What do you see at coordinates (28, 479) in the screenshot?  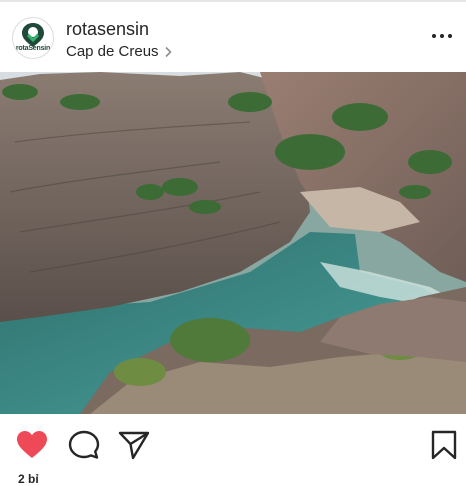 I see `likes-count-stub: 2 bỉ` at bounding box center [28, 479].